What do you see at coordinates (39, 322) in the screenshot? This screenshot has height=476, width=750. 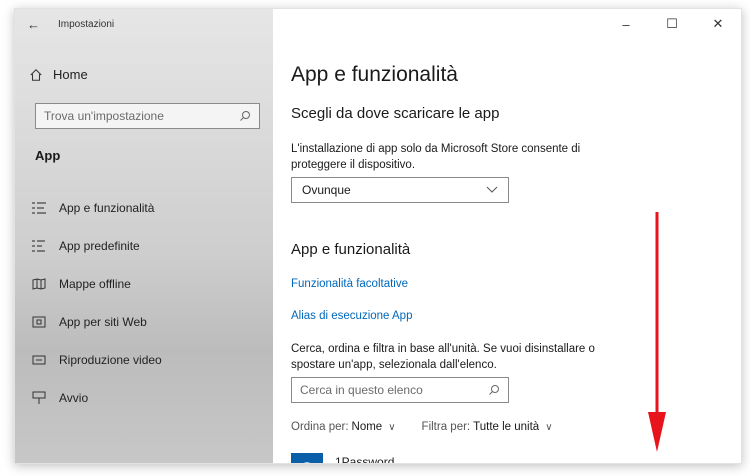 I see `web-apps-icon` at bounding box center [39, 322].